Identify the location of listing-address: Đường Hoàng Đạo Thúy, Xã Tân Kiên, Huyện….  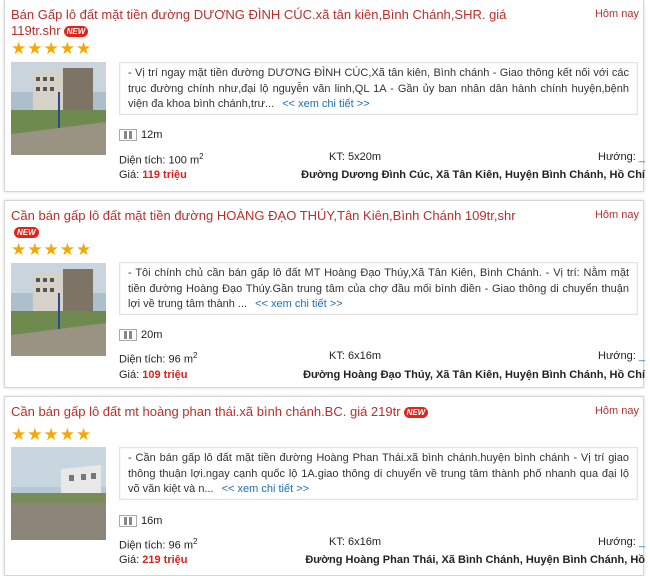
(474, 375).